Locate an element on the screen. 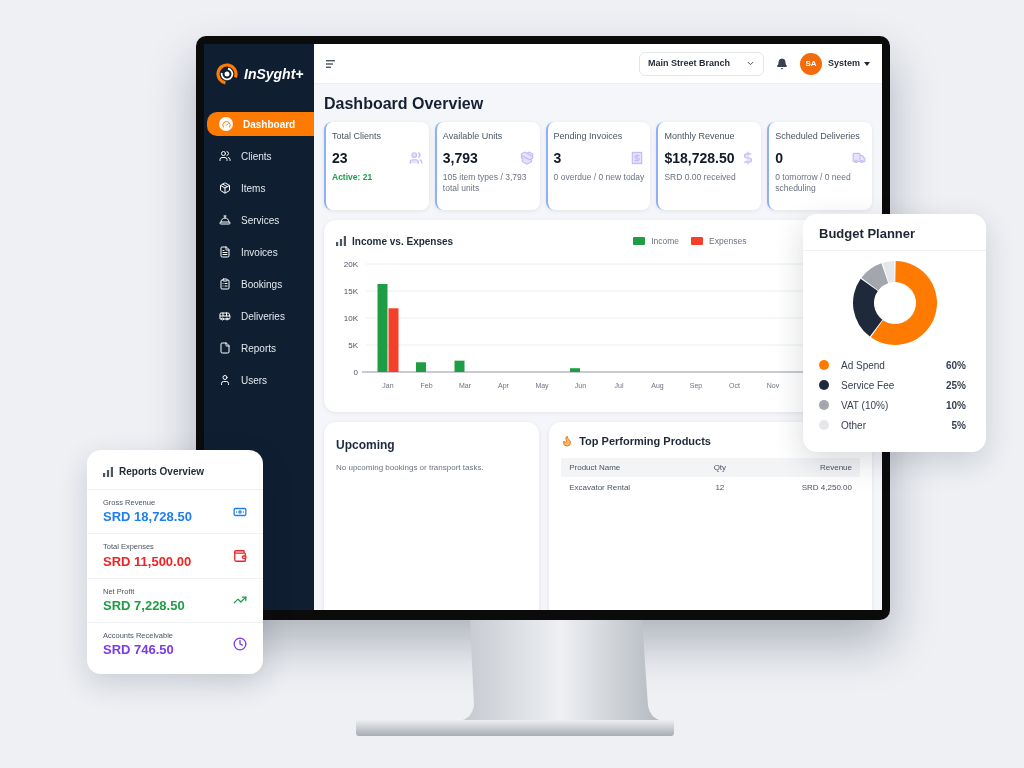 The height and width of the screenshot is (768, 1024). user-menu: System is located at coordinates (848, 63).